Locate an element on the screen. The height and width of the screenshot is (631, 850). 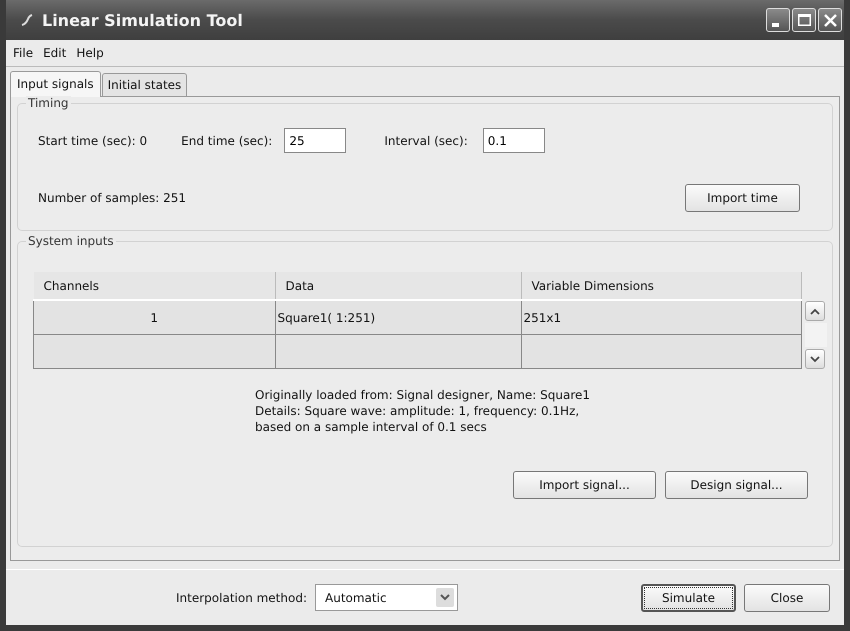
minimize-button is located at coordinates (778, 20).